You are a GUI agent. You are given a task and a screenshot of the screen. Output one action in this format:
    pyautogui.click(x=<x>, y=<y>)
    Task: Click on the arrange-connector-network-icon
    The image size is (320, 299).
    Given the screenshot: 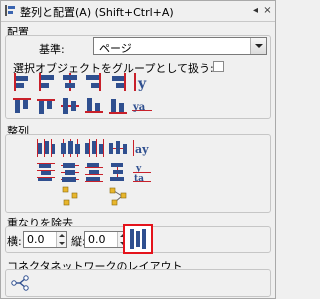 What is the action you would take?
    pyautogui.click(x=20, y=283)
    